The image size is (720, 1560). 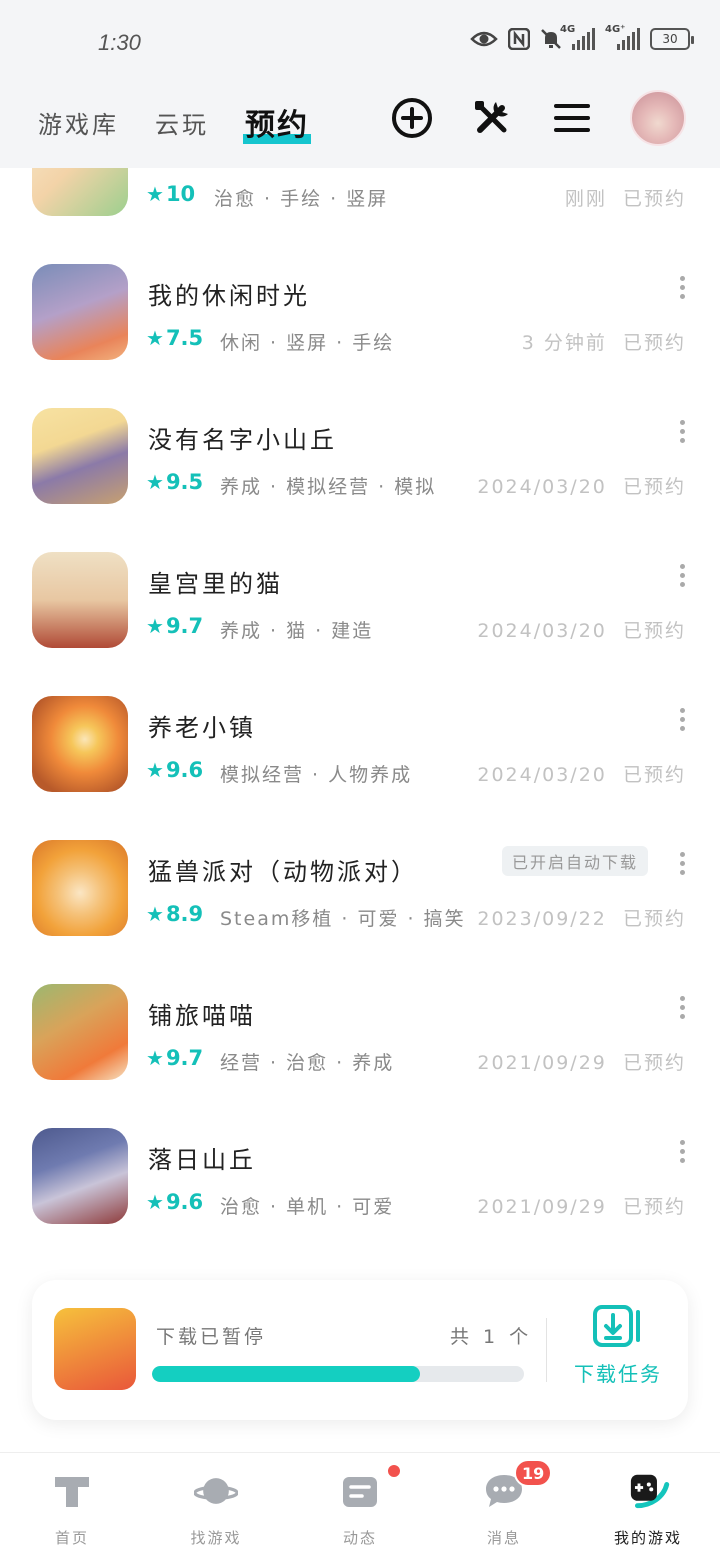 What do you see at coordinates (618, 1374) in the screenshot?
I see `download-tasks-label: 下载任务` at bounding box center [618, 1374].